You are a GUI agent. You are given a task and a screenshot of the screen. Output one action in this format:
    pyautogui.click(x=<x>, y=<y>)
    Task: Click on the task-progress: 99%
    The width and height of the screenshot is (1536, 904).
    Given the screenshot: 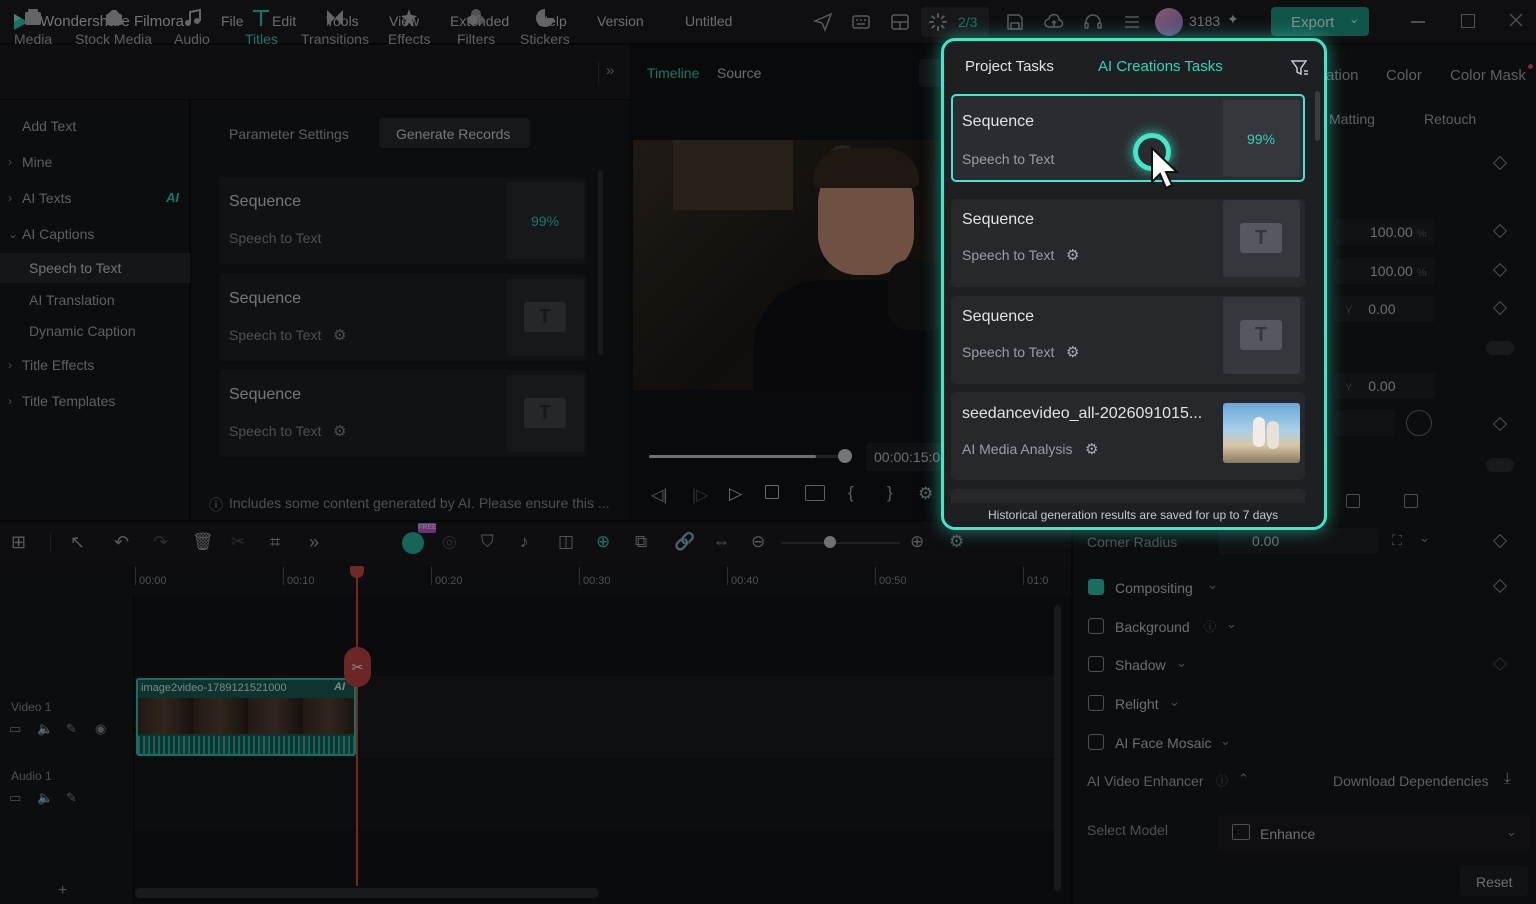 What is the action you would take?
    pyautogui.click(x=1261, y=139)
    